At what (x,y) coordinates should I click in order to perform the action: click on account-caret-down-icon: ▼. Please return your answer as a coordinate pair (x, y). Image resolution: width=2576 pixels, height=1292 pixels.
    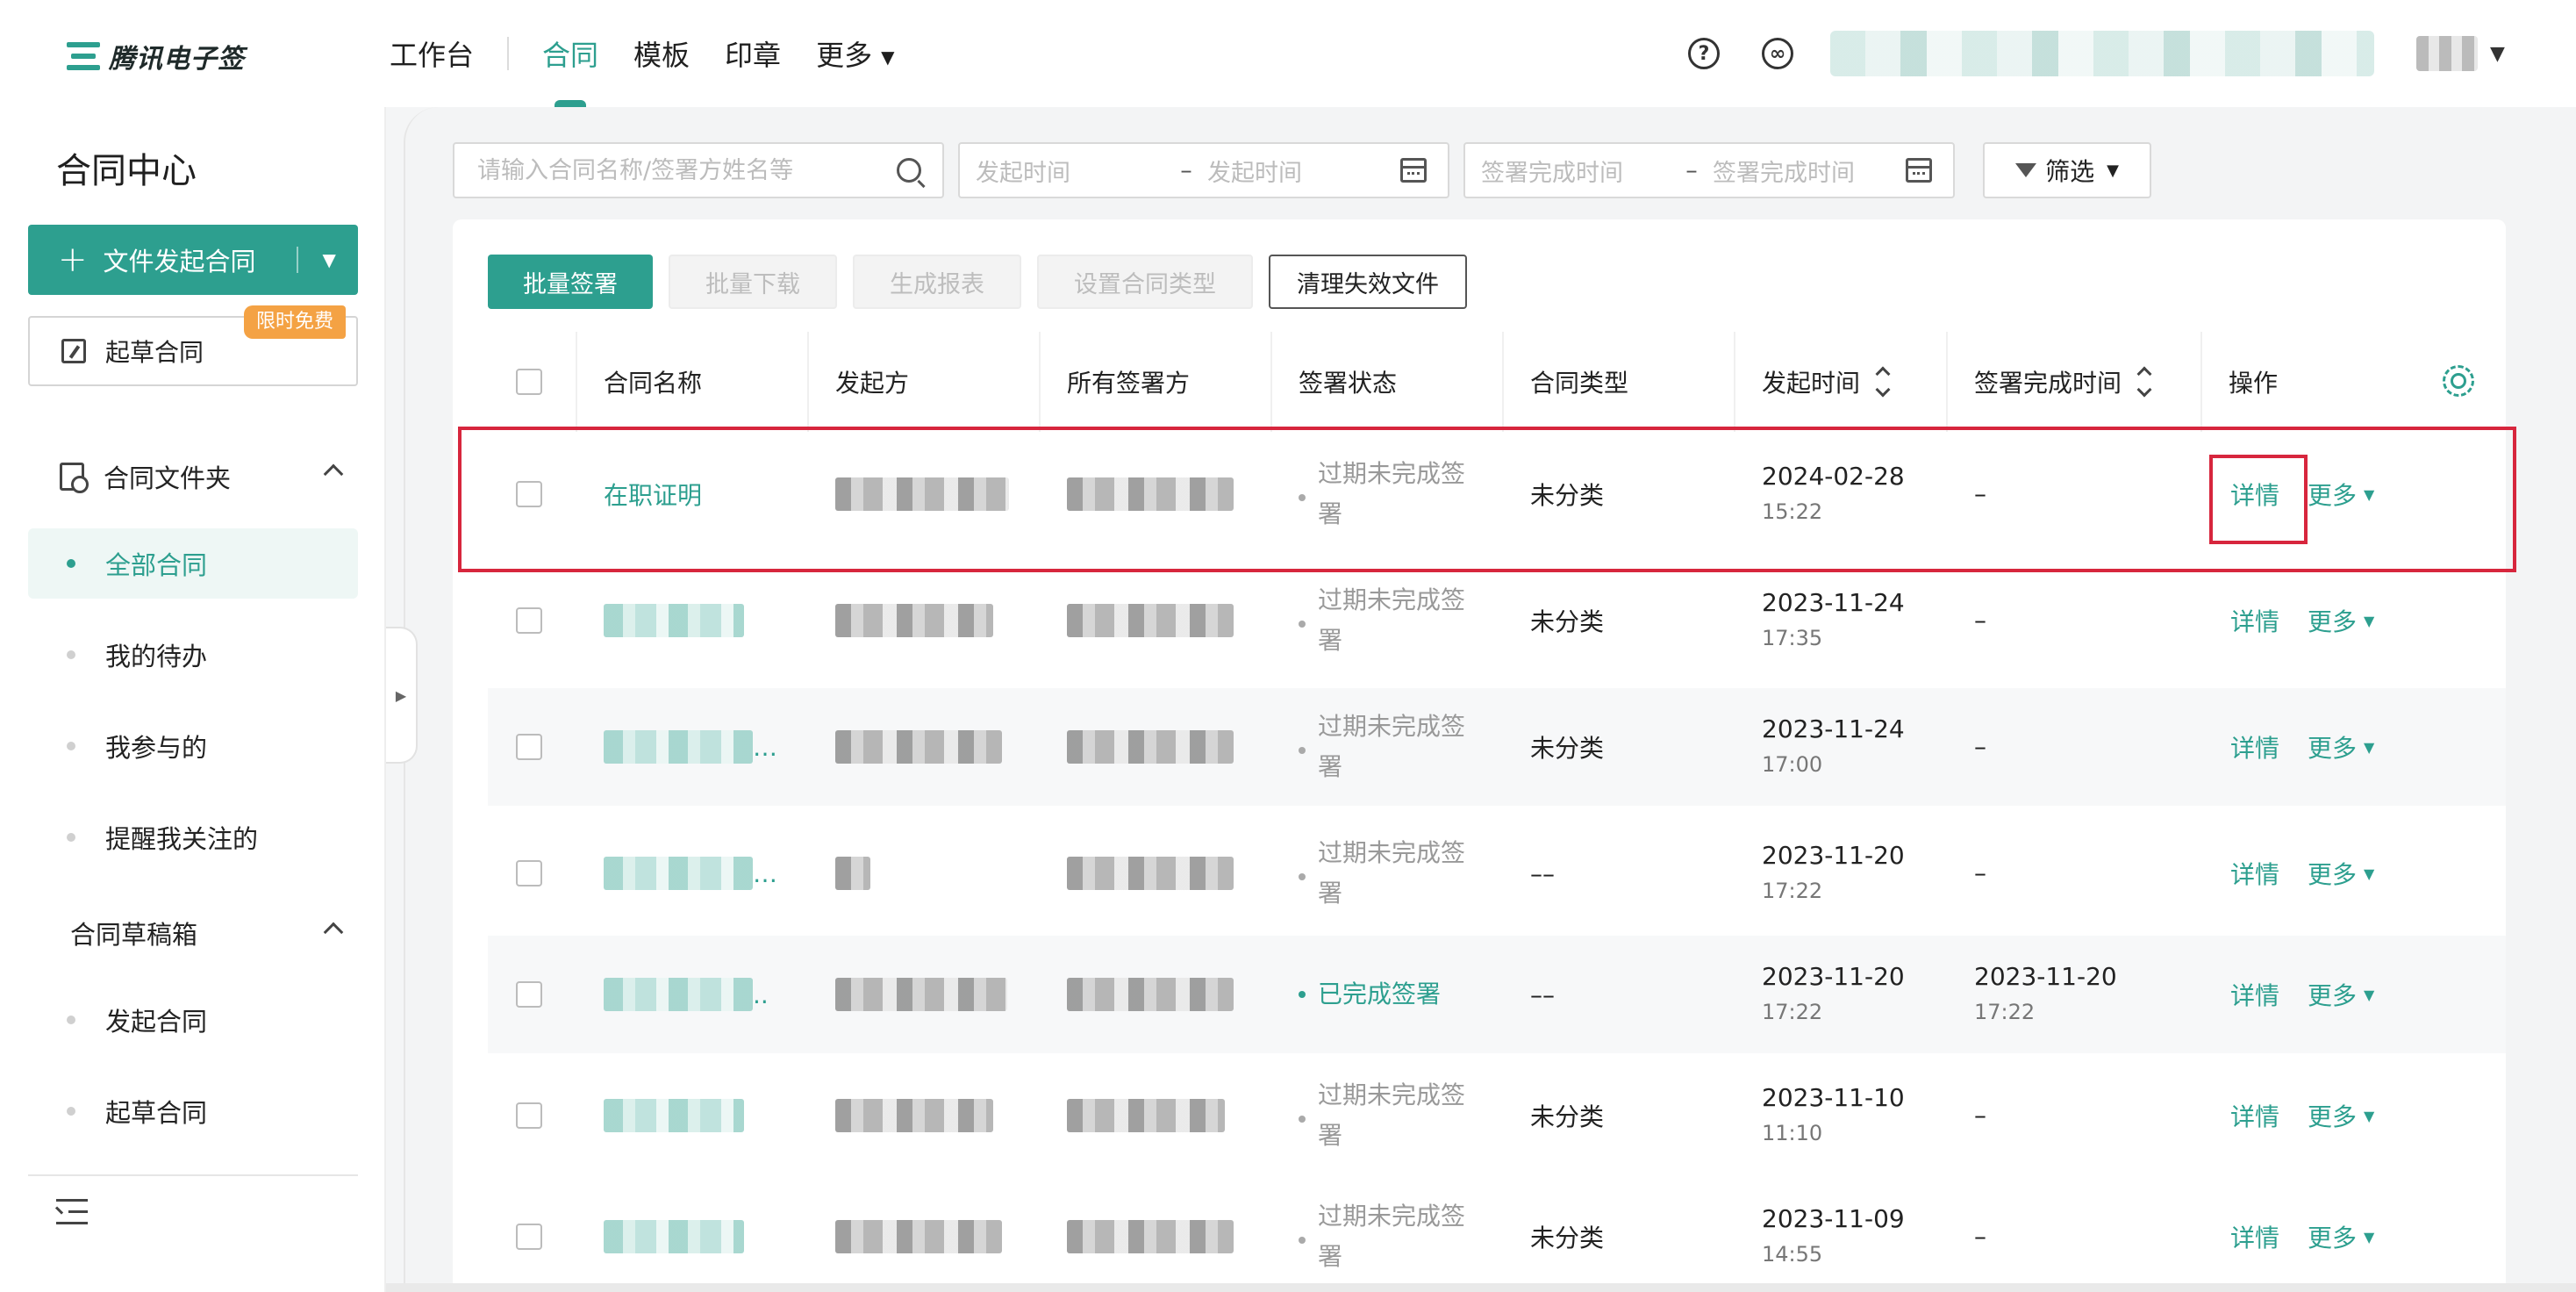
    Looking at the image, I should click on (2497, 54).